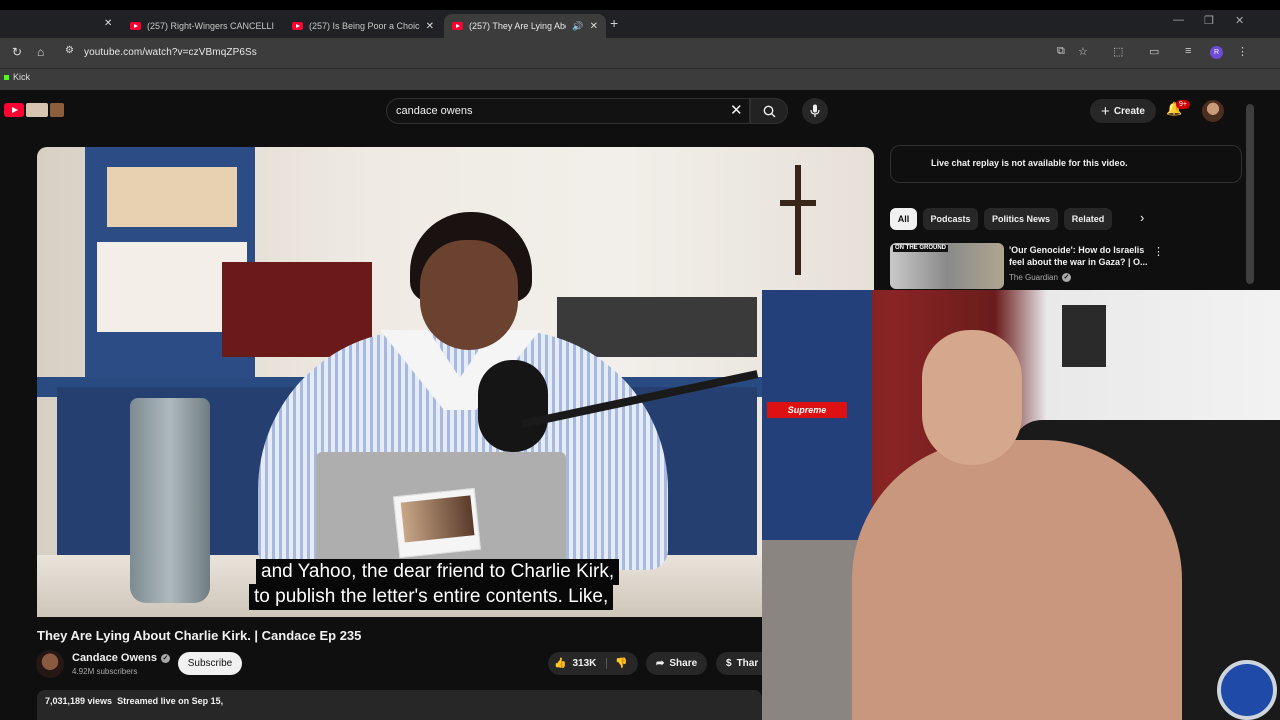  I want to click on search-button, so click(769, 111).